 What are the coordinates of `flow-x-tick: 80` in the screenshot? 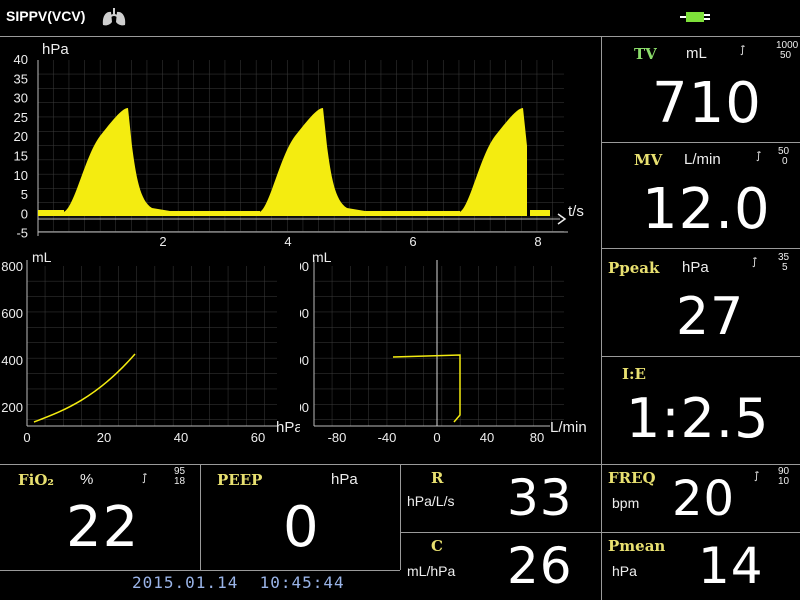 It's located at (537, 437).